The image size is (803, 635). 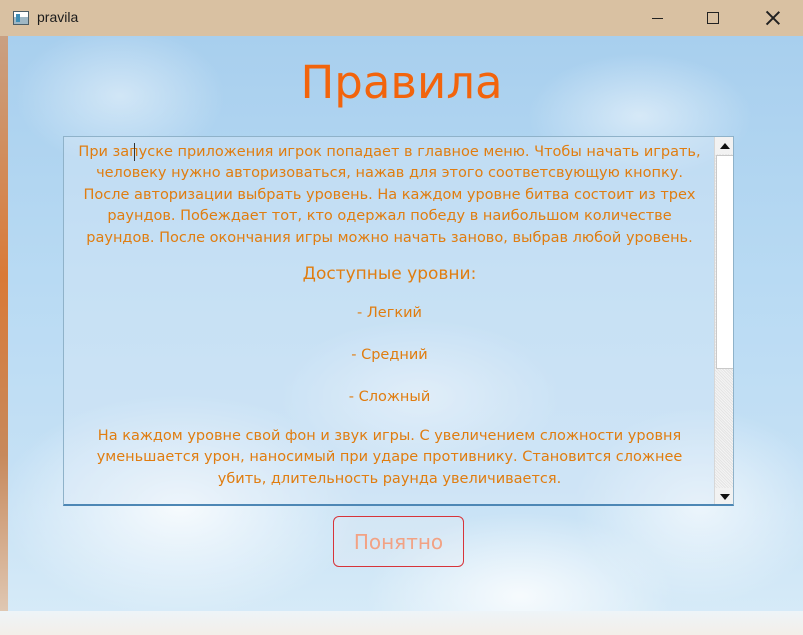 I want to click on window-title: pravila, so click(x=58, y=17).